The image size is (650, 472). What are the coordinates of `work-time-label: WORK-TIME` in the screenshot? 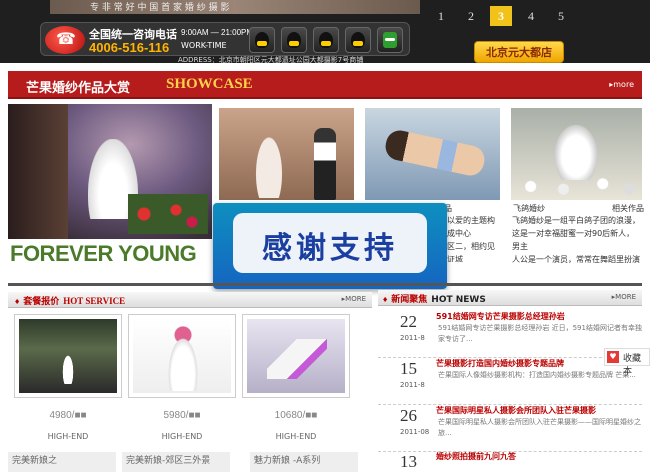 It's located at (204, 45).